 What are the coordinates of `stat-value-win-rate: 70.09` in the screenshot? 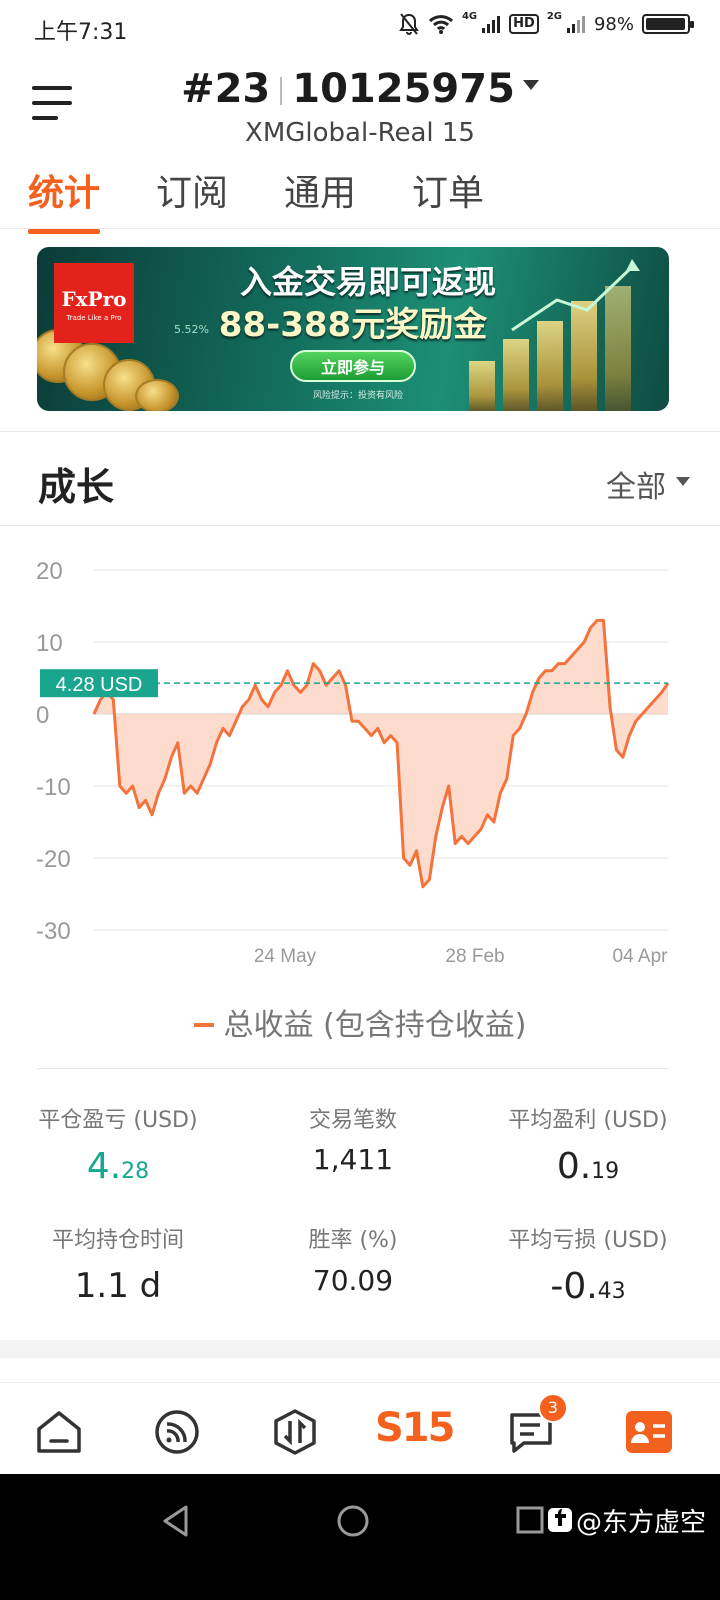 It's located at (353, 1280).